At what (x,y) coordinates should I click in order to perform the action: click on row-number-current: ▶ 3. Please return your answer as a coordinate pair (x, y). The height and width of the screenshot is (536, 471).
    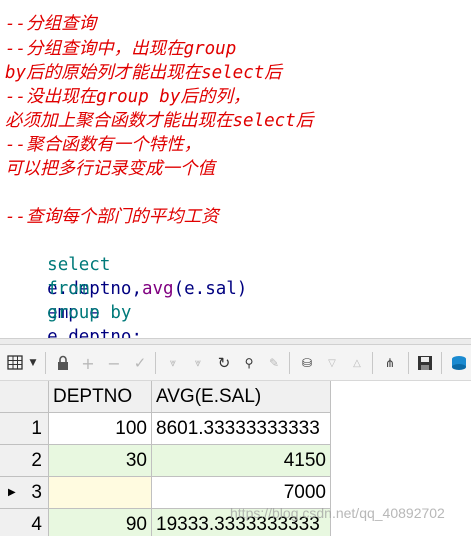
    Looking at the image, I should click on (24, 493).